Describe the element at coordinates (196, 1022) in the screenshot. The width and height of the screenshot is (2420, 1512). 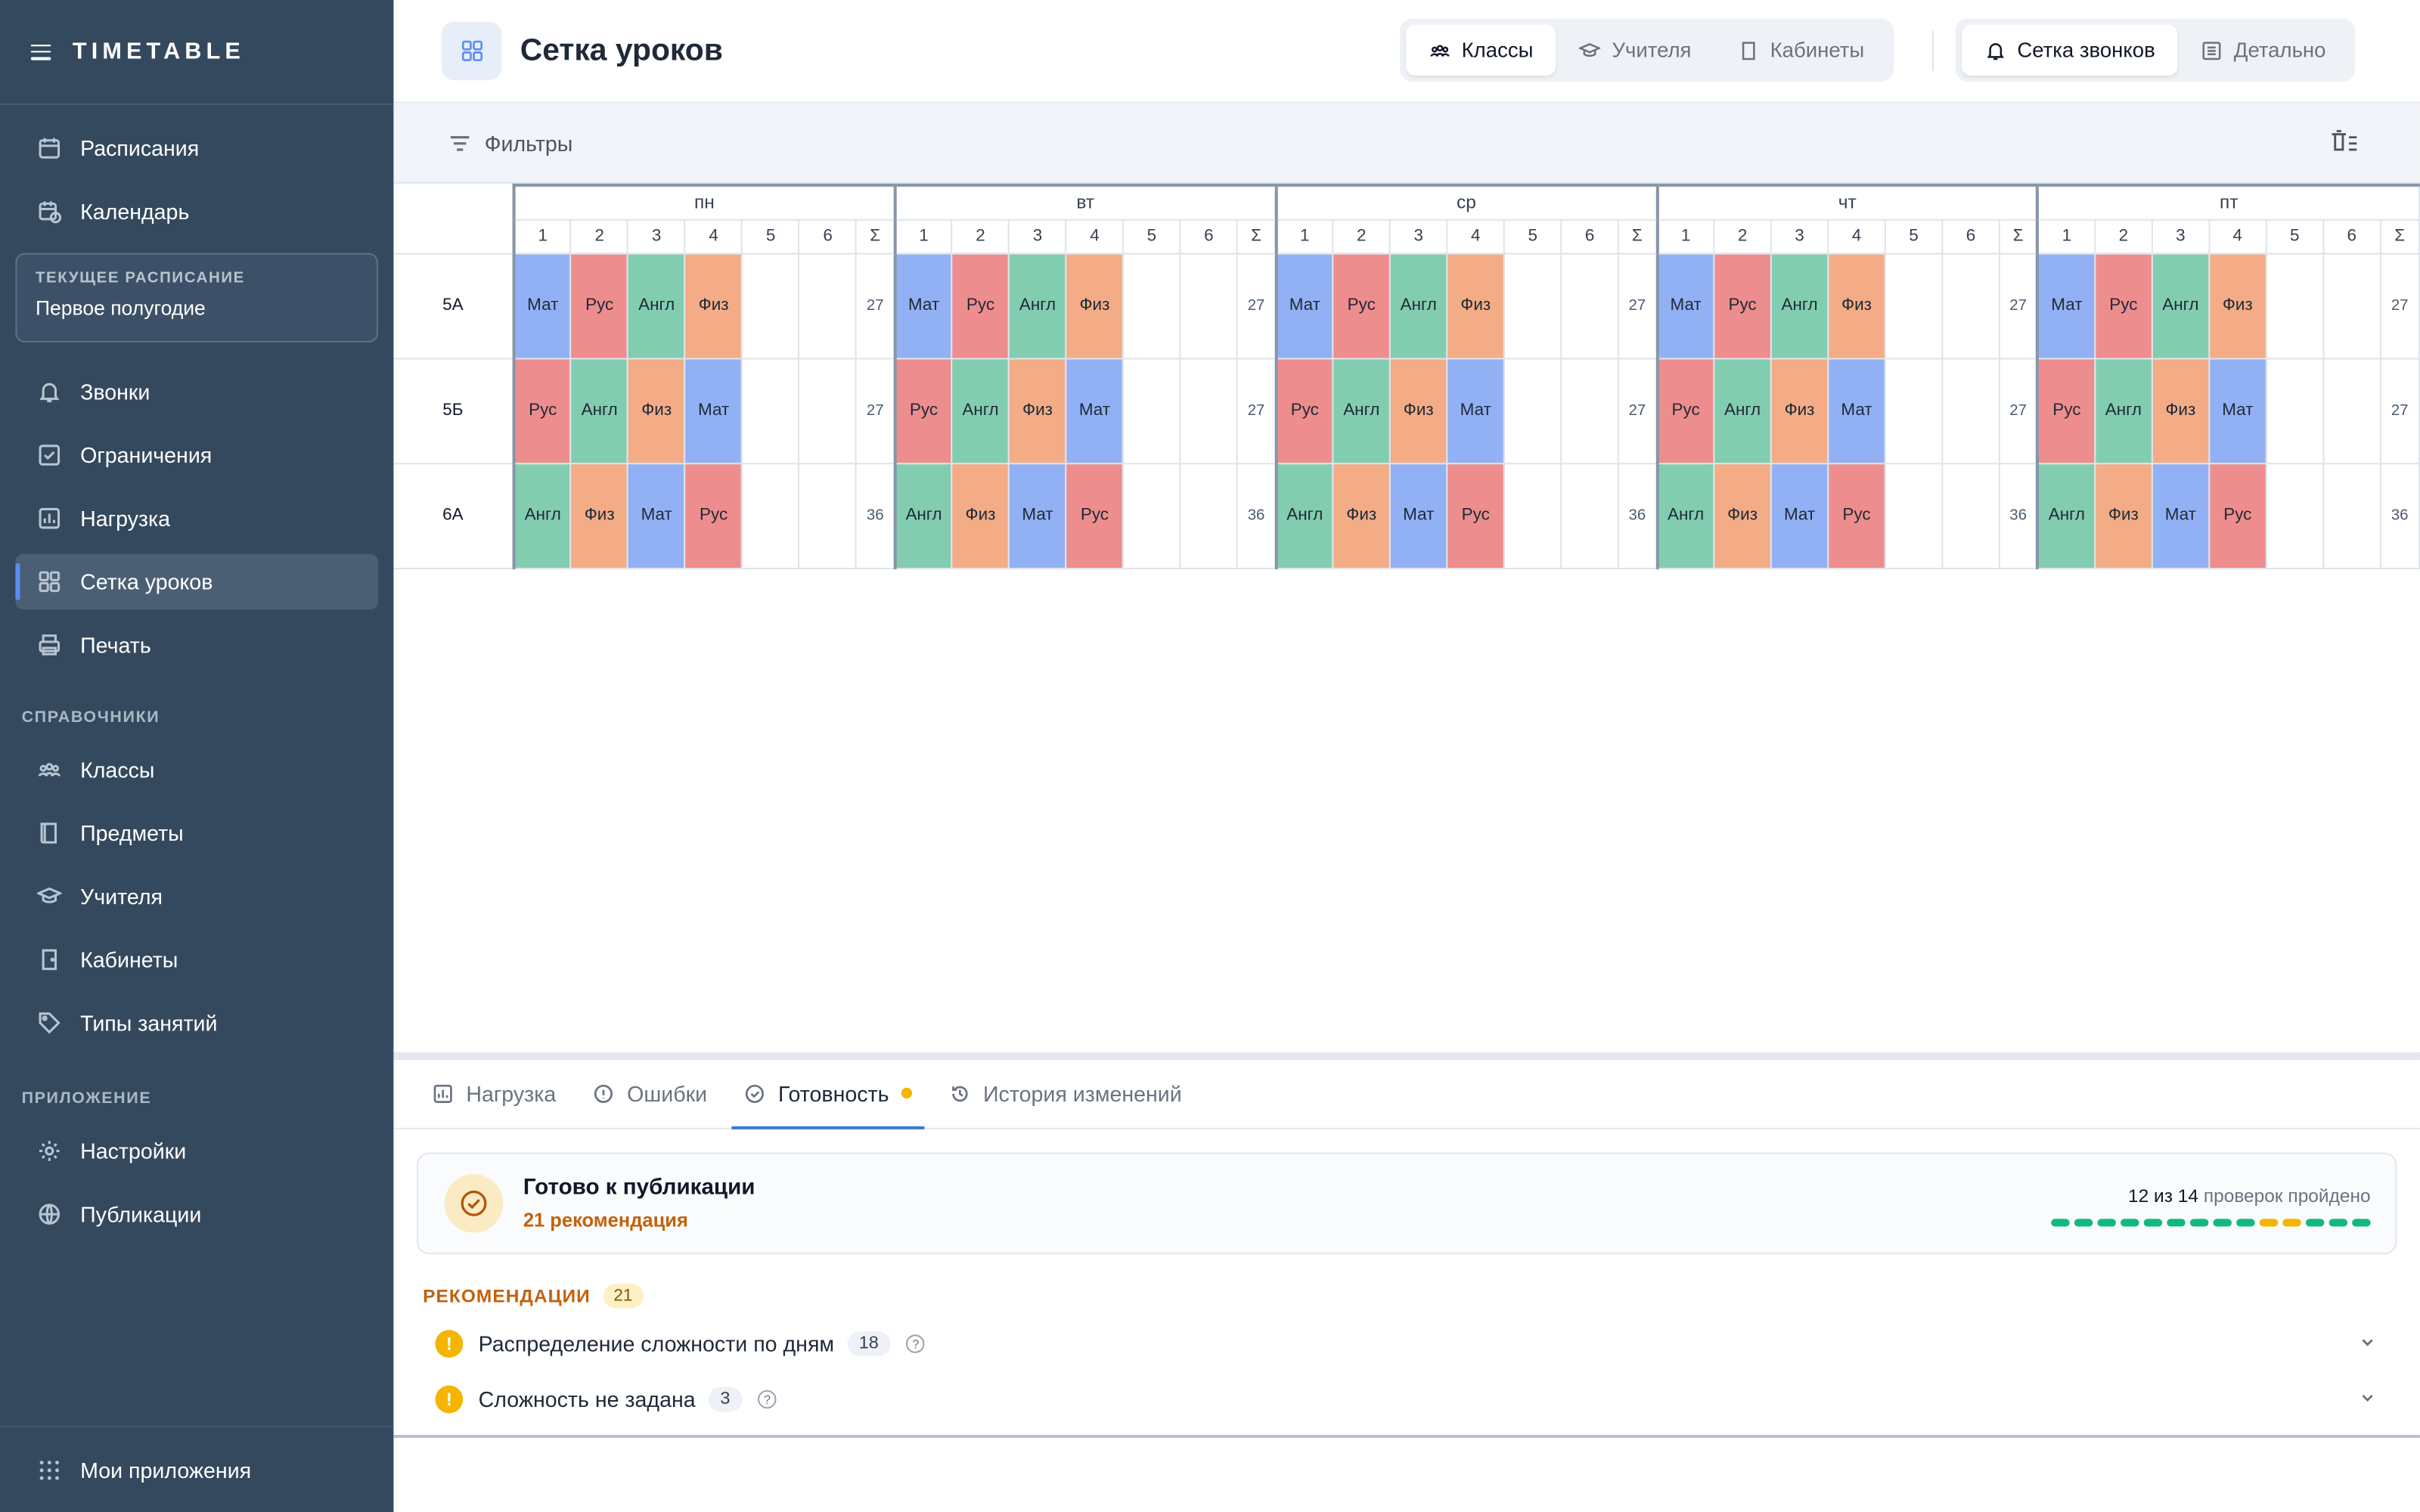
I see `sidebar-item-tag: Типы занятий` at that location.